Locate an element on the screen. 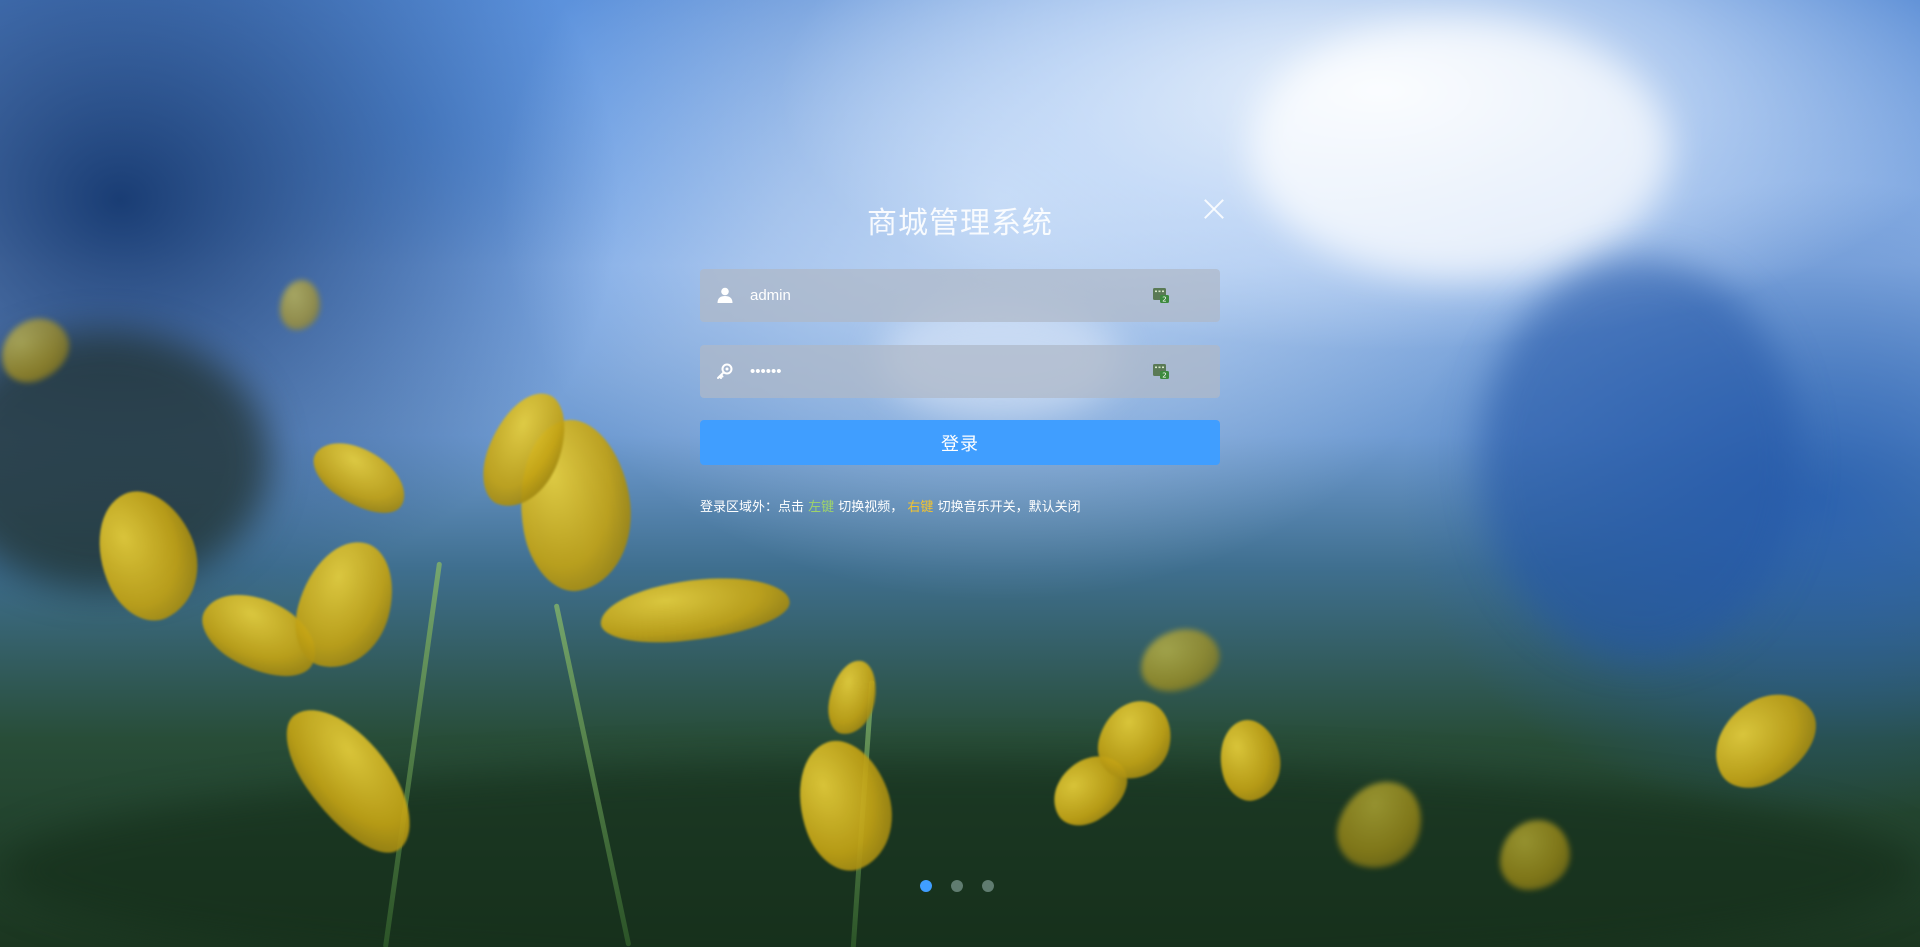 The height and width of the screenshot is (947, 1920). light-glow is located at coordinates (1460, 150).